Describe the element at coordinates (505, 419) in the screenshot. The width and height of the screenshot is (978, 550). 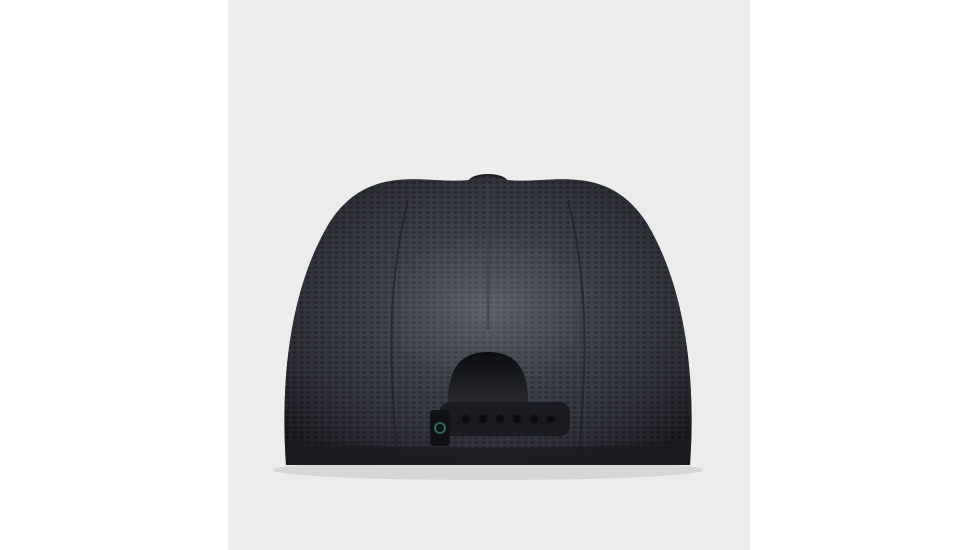
I see `snapback-strap` at that location.